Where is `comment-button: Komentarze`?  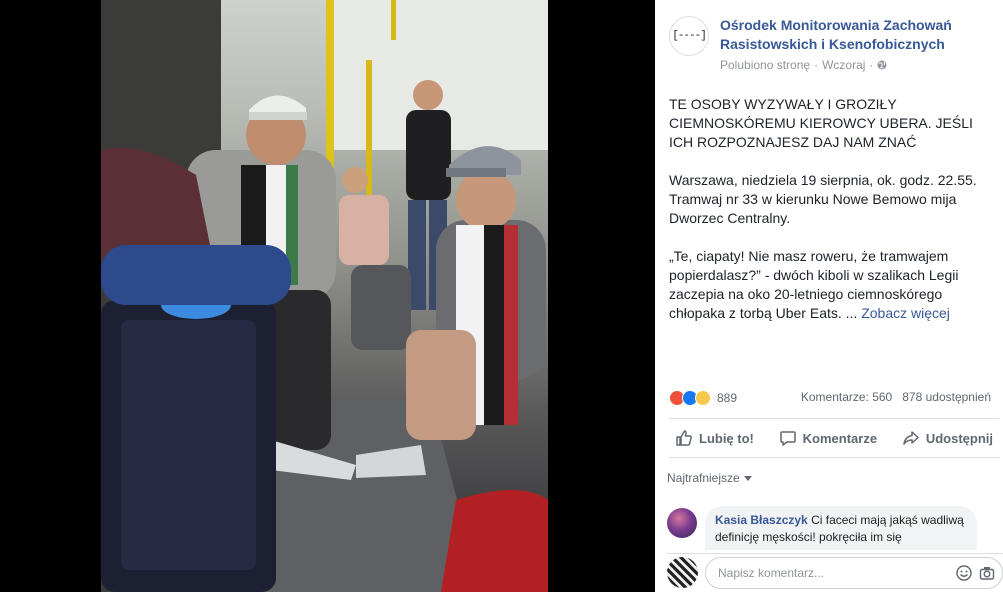
comment-button: Komentarze is located at coordinates (828, 438).